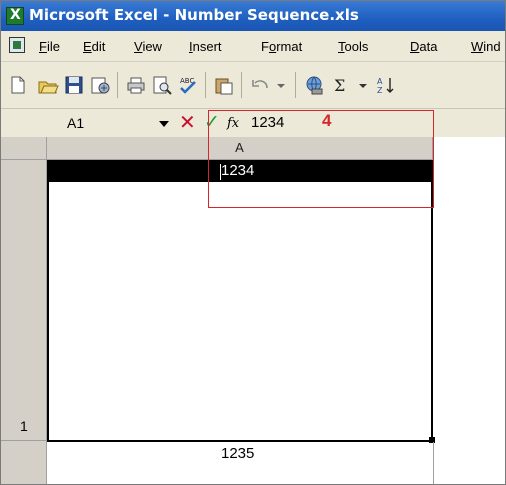  What do you see at coordinates (260, 85) in the screenshot?
I see `undo-icon` at bounding box center [260, 85].